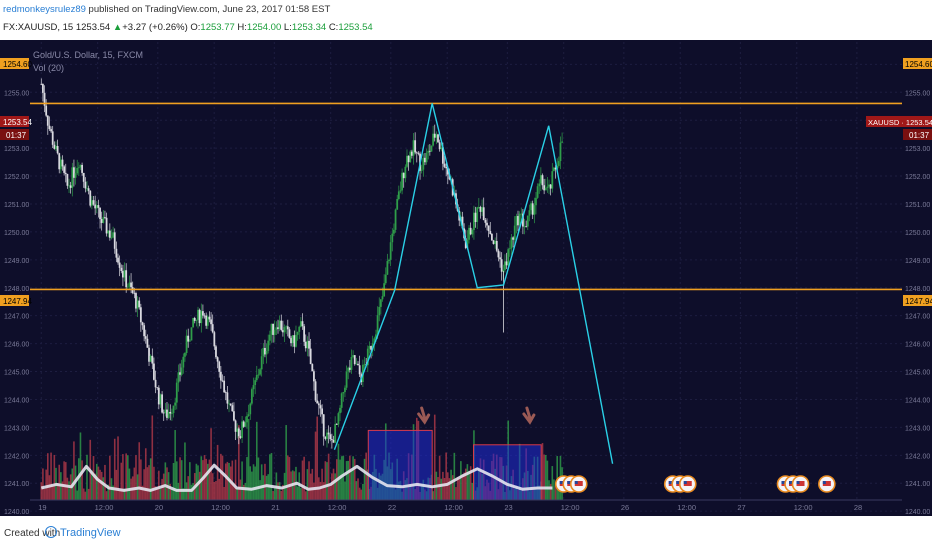 The height and width of the screenshot is (550, 932). What do you see at coordinates (44, 9) in the screenshot?
I see `author-link: redmonkeysrulez89` at bounding box center [44, 9].